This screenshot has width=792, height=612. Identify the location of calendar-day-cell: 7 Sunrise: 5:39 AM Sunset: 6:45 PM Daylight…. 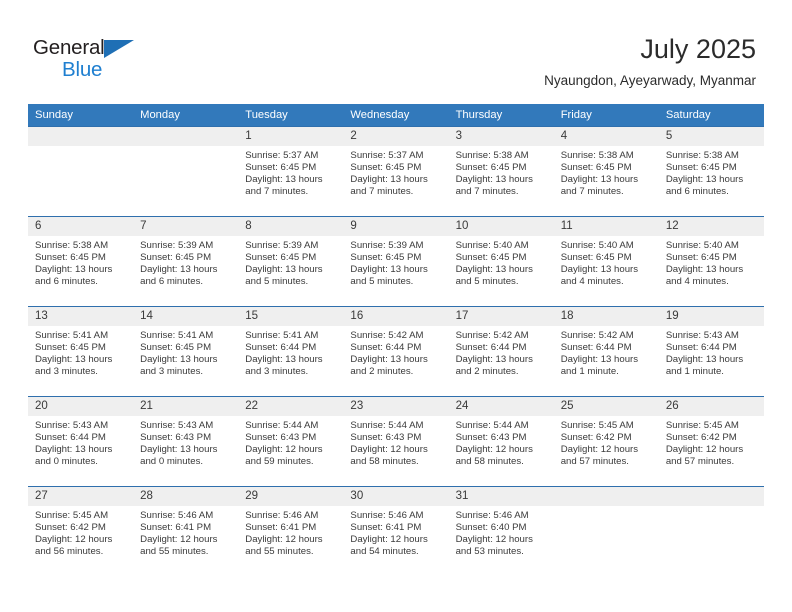
(186, 261).